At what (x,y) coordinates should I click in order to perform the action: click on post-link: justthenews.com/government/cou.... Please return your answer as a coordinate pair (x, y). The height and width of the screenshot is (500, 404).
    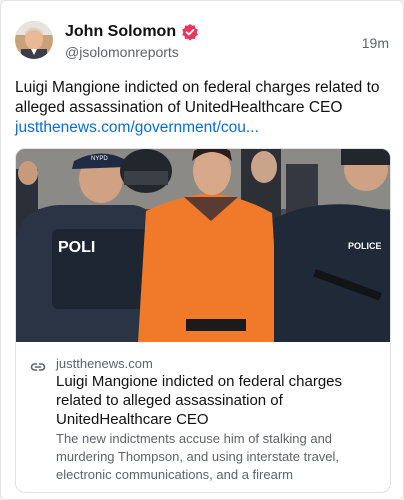
    Looking at the image, I should click on (203, 128).